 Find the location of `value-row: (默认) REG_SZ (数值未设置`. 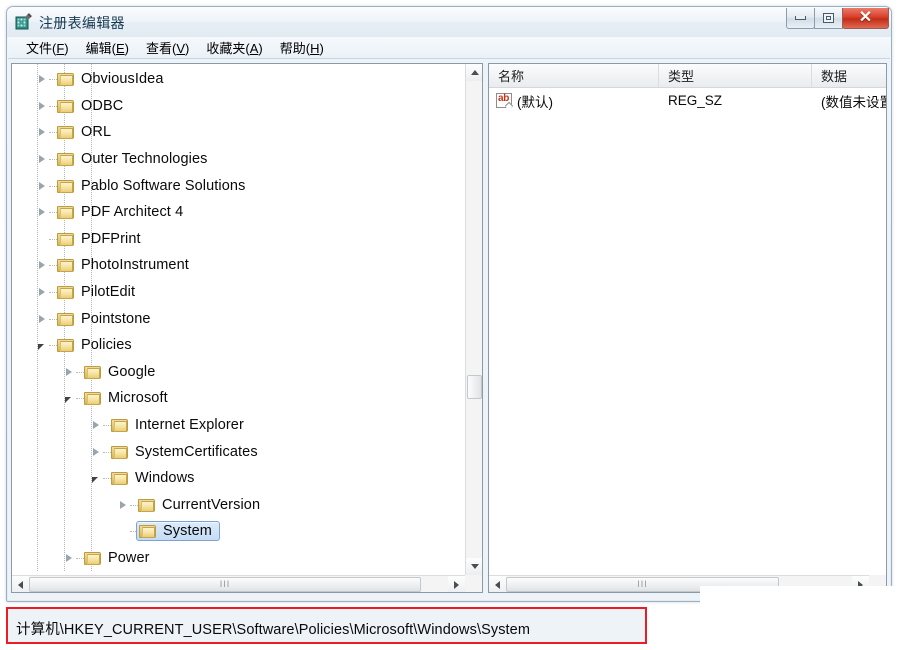

value-row: (默认) REG_SZ (数值未设置 is located at coordinates (687, 100).